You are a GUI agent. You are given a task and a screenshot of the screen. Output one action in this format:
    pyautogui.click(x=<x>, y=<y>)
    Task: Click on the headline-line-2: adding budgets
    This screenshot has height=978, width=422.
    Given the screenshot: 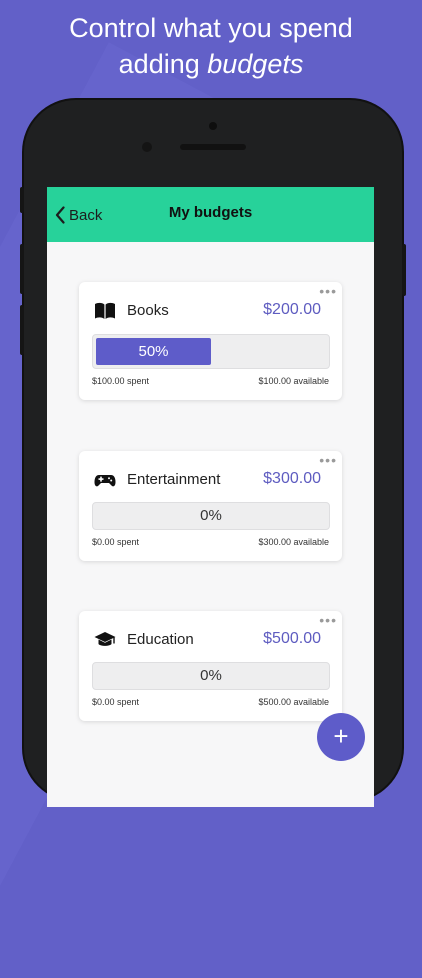 What is the action you would take?
    pyautogui.click(x=211, y=64)
    